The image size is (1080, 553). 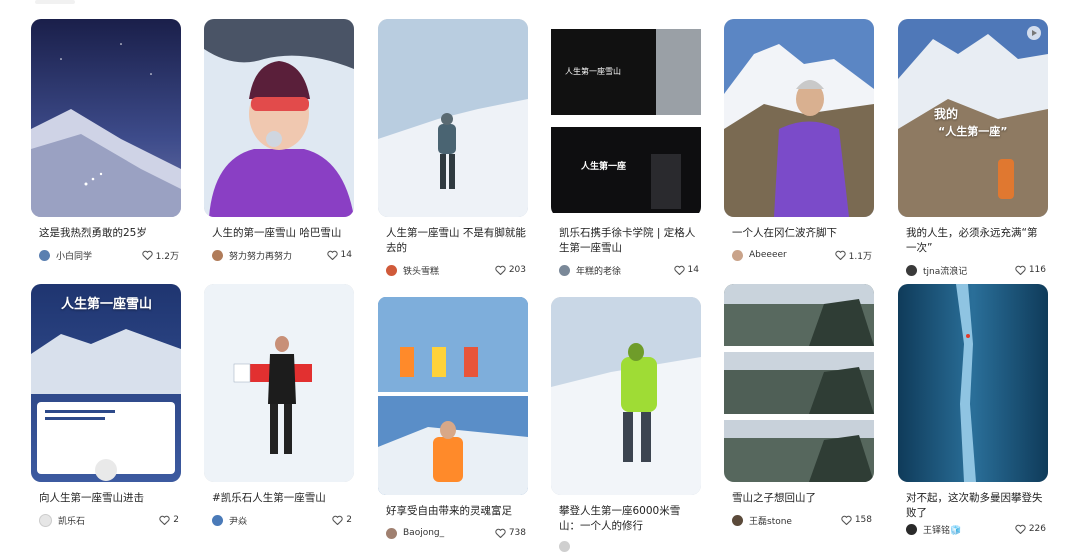 I want to click on post-meta: Baojong_ 738, so click(x=456, y=533).